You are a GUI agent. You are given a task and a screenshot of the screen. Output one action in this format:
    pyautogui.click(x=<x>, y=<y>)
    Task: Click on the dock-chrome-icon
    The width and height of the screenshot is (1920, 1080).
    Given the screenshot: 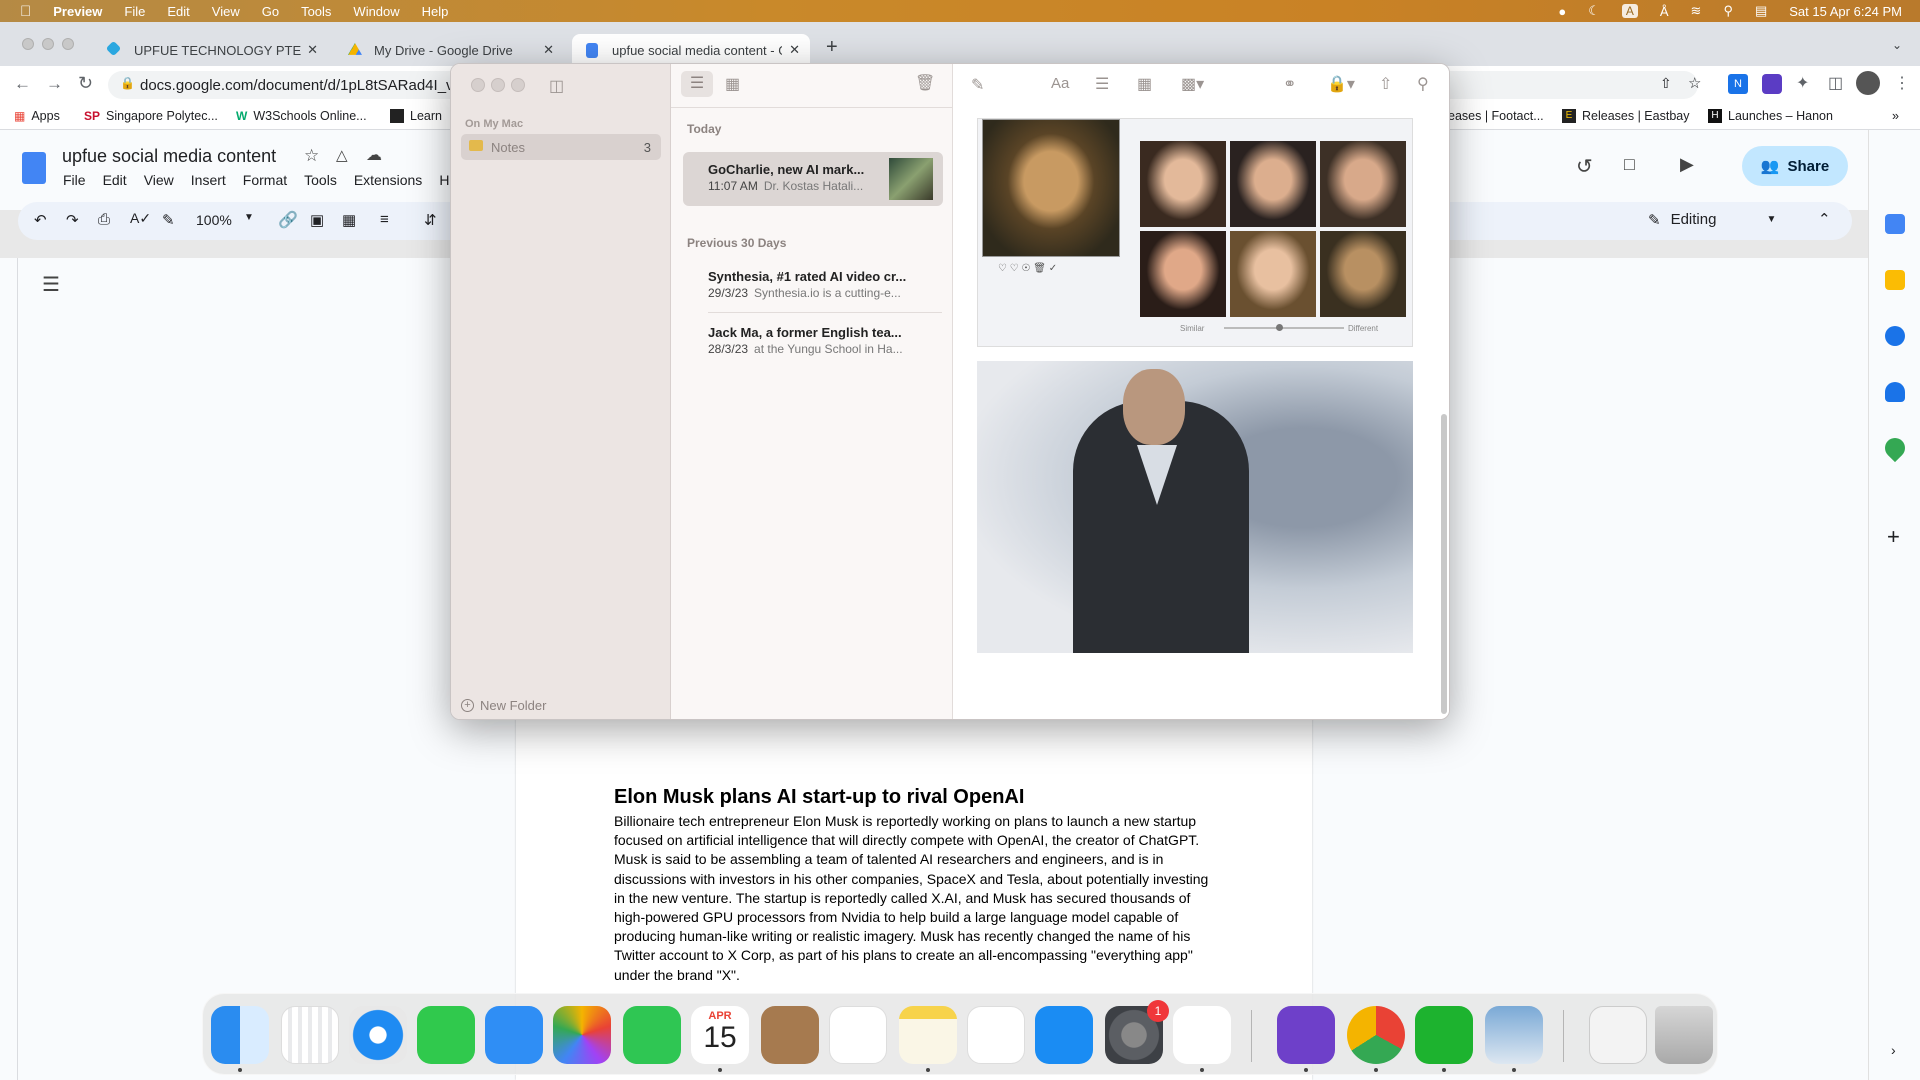 What is the action you would take?
    pyautogui.click(x=1376, y=1035)
    